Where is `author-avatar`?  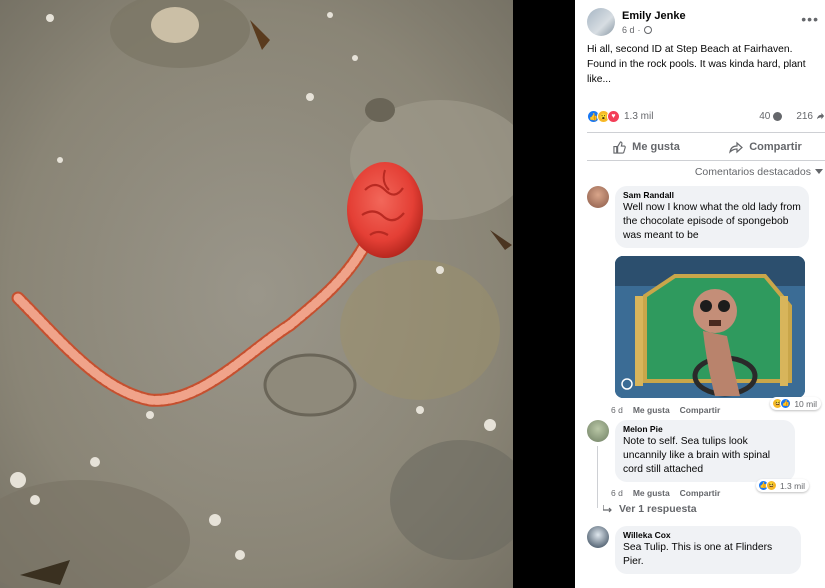
author-avatar is located at coordinates (601, 22).